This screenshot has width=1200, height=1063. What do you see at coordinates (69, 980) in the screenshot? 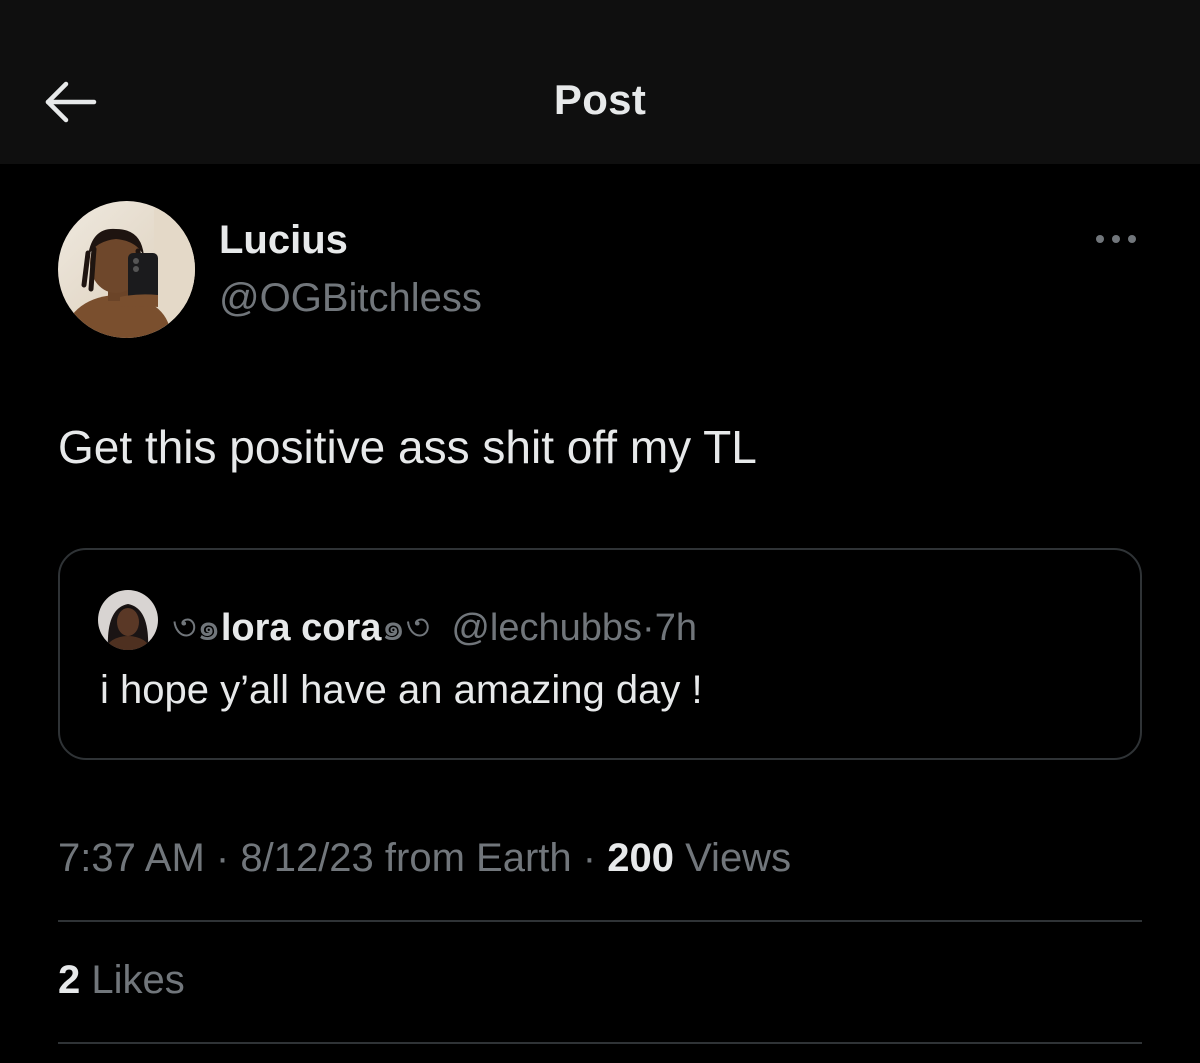
I see `likes-count: 2` at bounding box center [69, 980].